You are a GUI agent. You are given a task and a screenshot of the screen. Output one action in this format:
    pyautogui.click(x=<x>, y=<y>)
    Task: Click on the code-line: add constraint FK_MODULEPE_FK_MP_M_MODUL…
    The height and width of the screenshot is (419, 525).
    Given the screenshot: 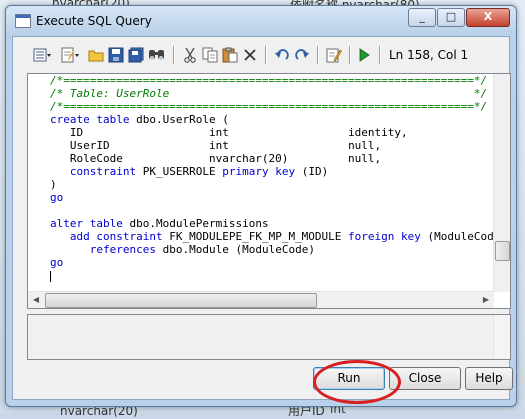 What is the action you would take?
    pyautogui.click(x=281, y=236)
    